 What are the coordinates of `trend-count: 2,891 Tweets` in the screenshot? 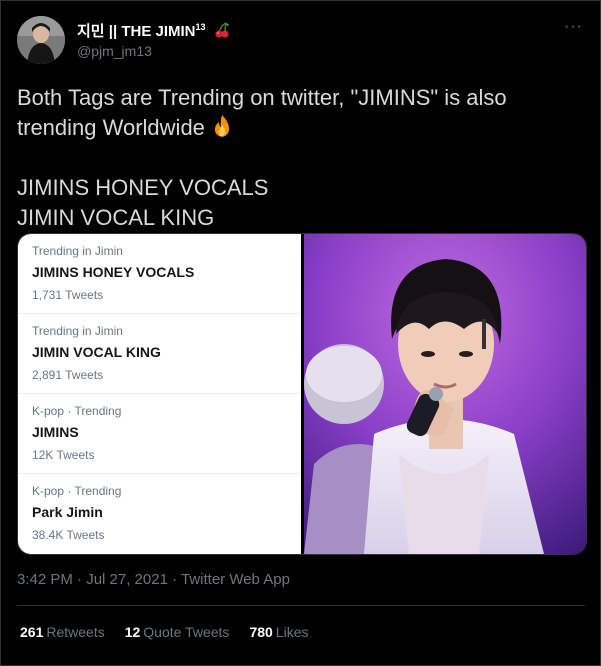 It's located at (68, 375).